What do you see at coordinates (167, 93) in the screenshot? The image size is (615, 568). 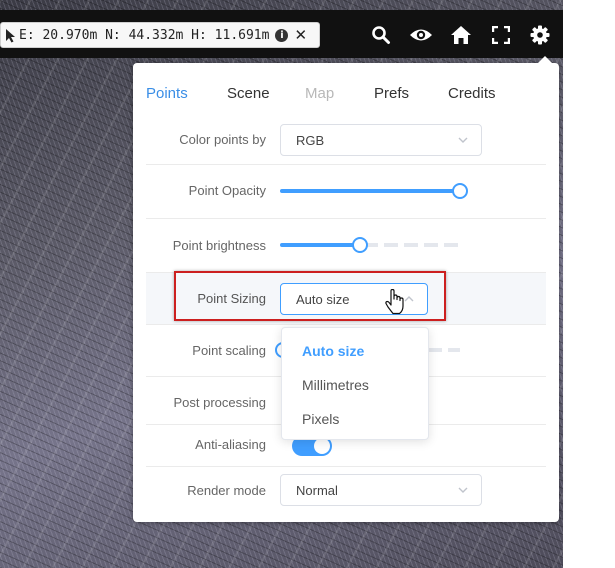 I see `tab-points: Points` at bounding box center [167, 93].